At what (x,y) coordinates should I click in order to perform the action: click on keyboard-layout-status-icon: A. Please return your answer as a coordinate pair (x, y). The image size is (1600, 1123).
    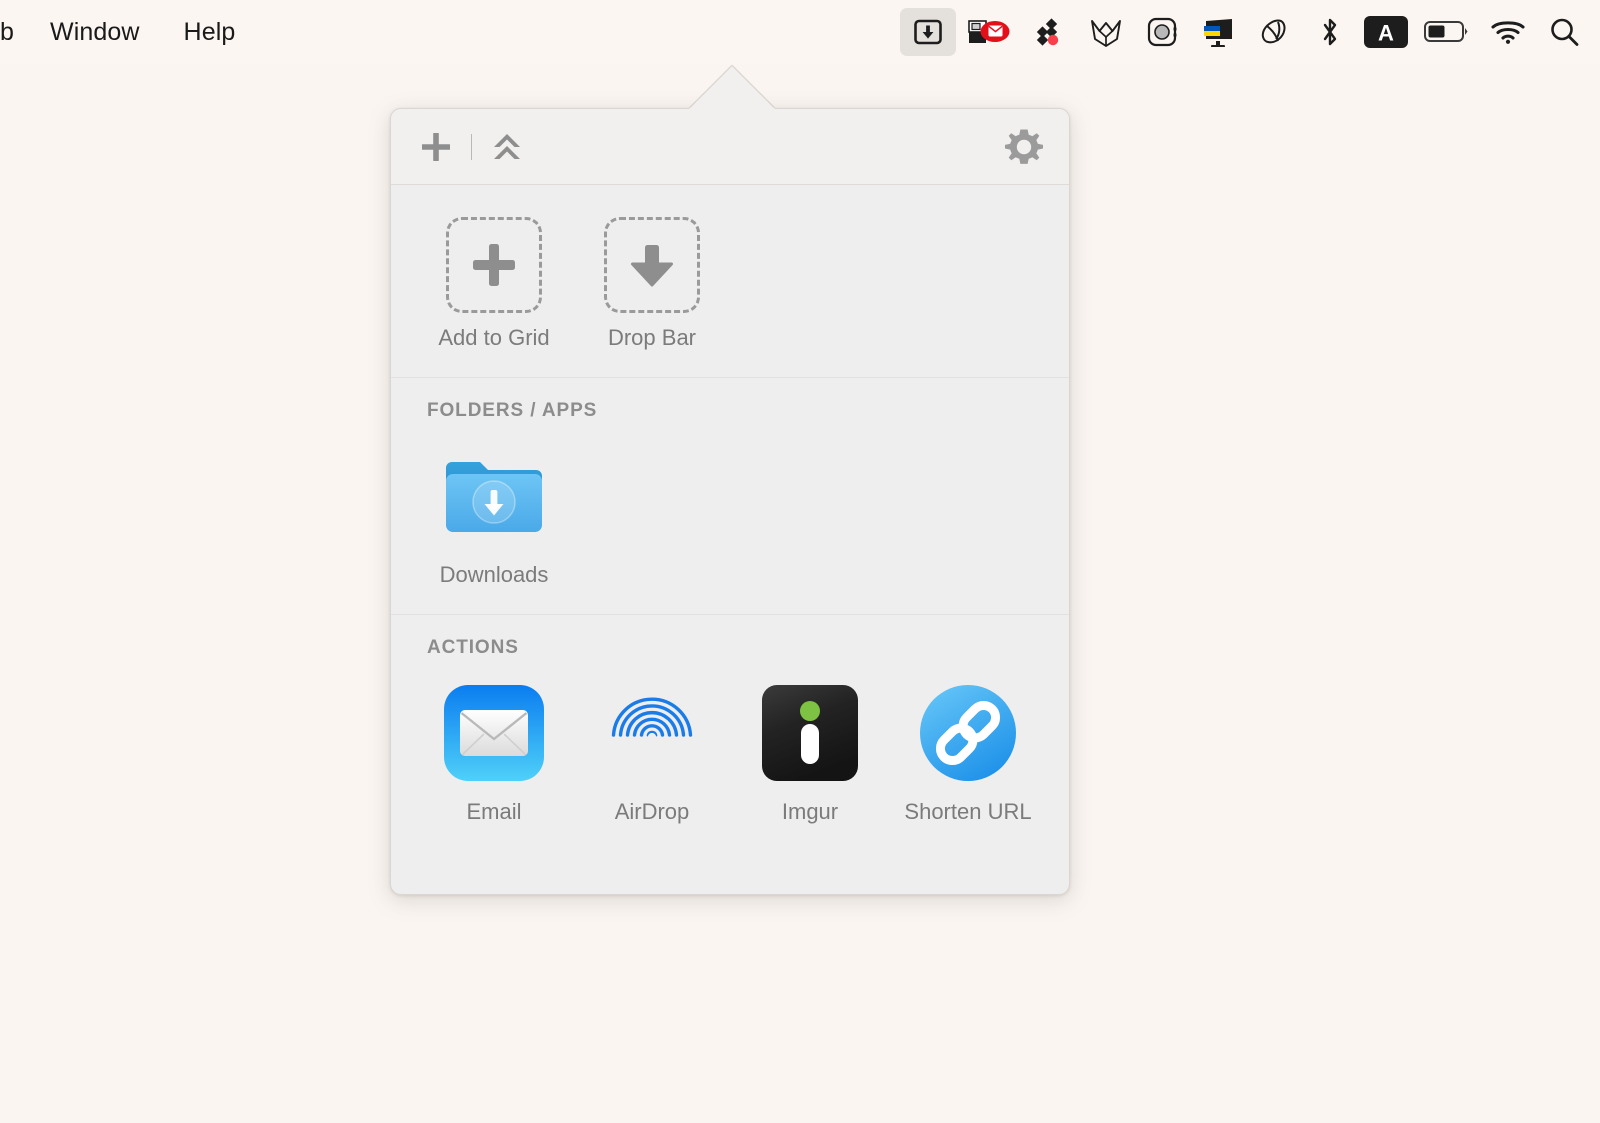
    Looking at the image, I should click on (1386, 32).